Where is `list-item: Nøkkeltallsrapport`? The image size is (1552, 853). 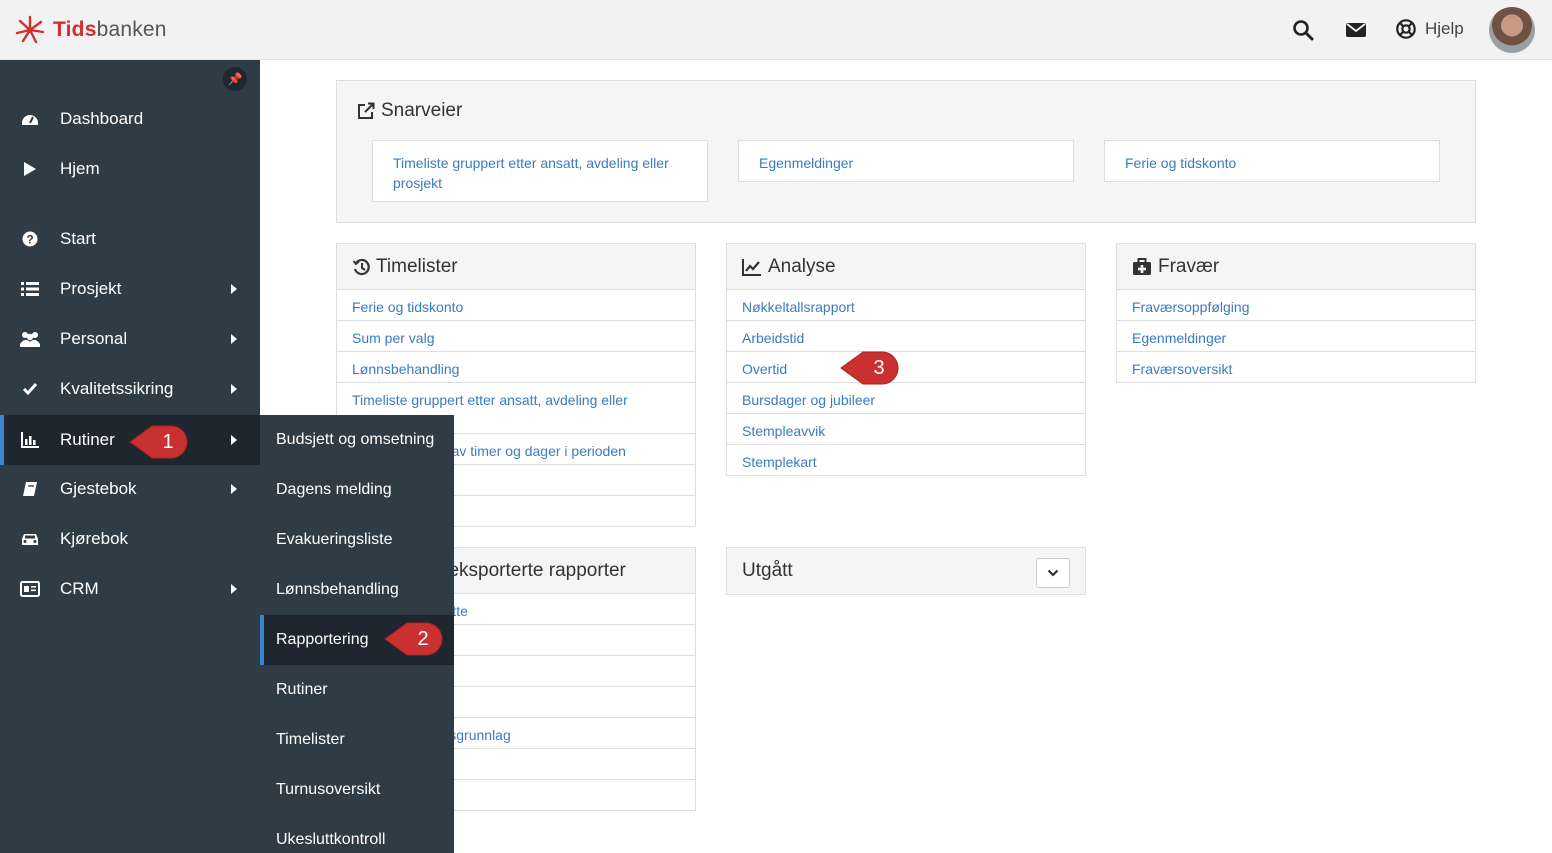 list-item: Nøkkeltallsrapport is located at coordinates (906, 305).